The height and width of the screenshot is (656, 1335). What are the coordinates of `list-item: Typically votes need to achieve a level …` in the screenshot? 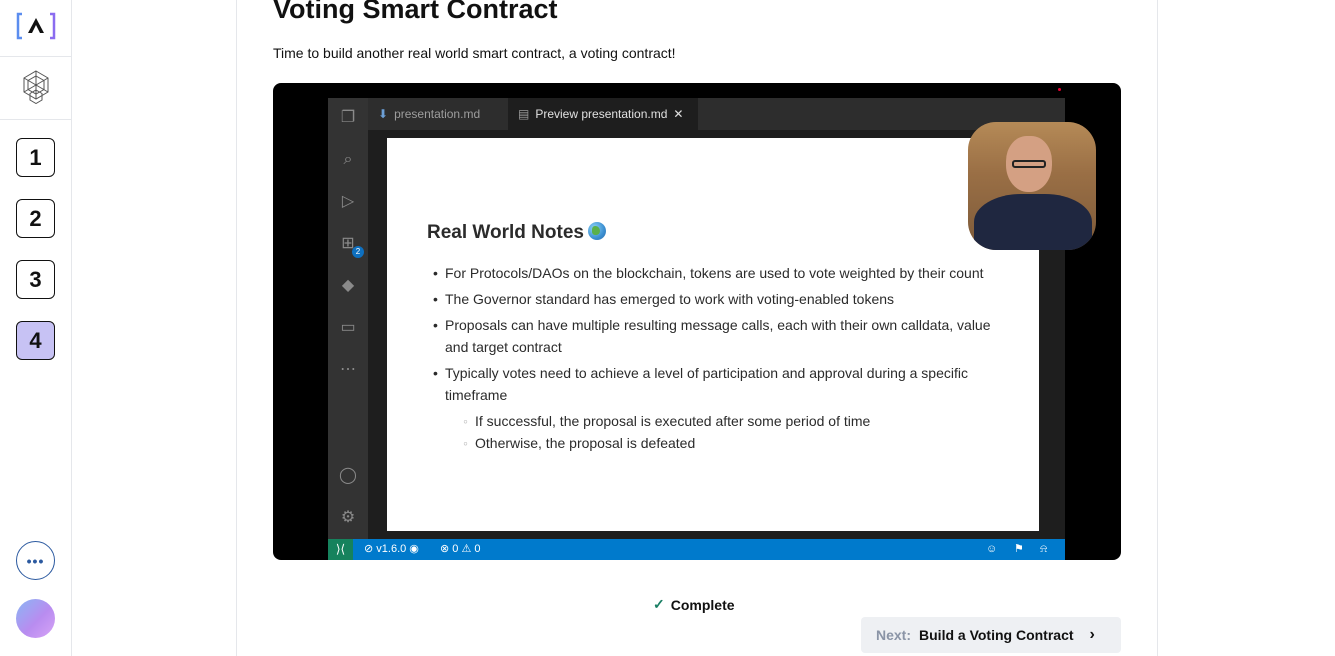 It's located at (719, 384).